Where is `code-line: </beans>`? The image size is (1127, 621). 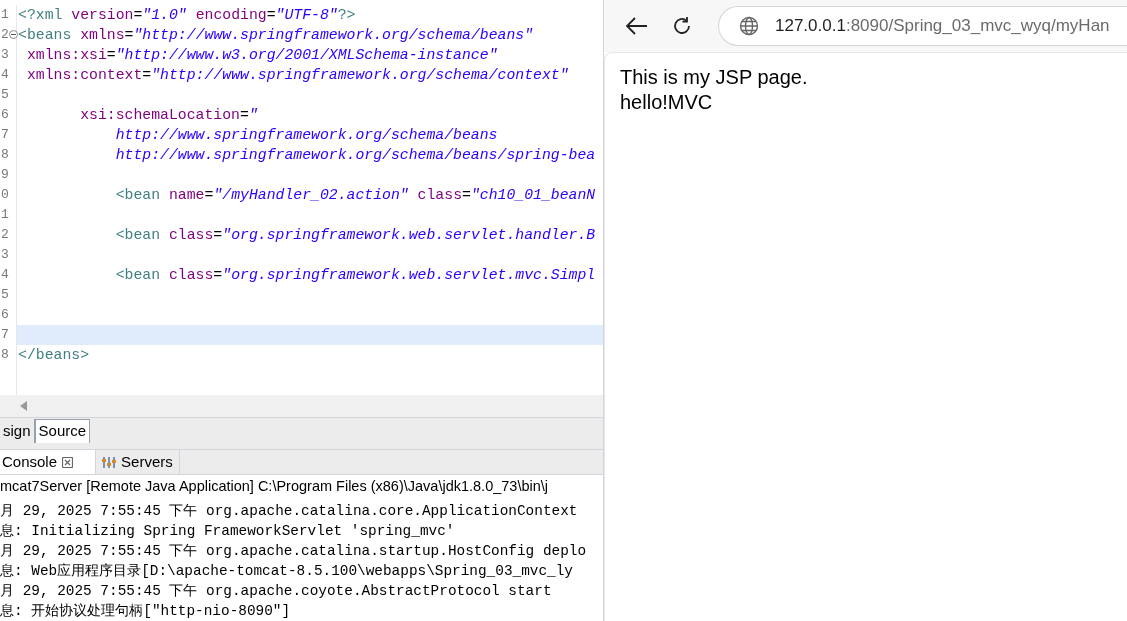 code-line: </beans> is located at coordinates (54, 355).